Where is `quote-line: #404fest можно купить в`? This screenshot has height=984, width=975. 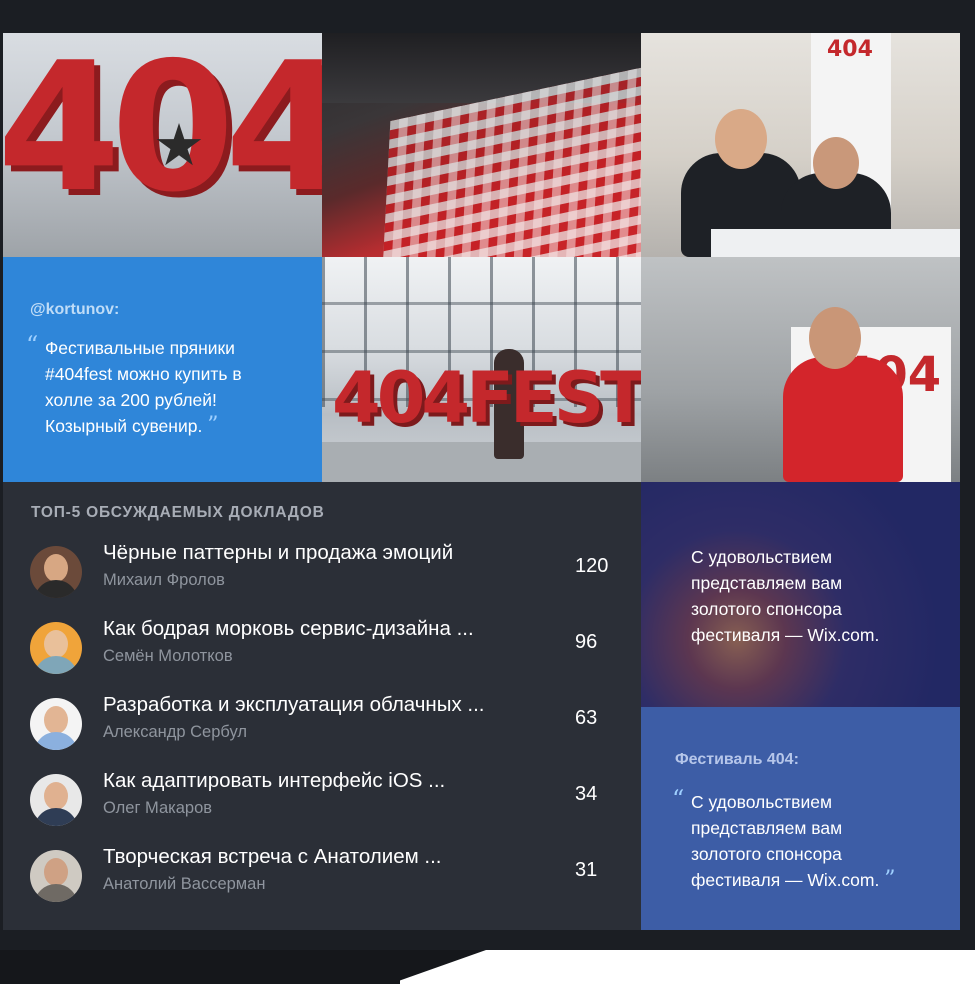 quote-line: #404fest можно купить в is located at coordinates (143, 374).